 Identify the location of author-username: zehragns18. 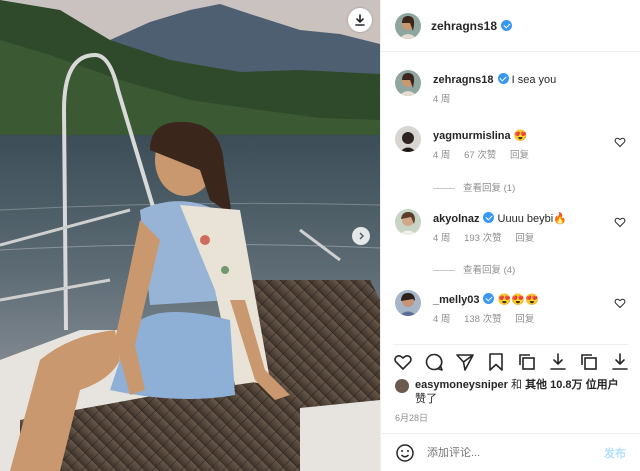
(472, 26).